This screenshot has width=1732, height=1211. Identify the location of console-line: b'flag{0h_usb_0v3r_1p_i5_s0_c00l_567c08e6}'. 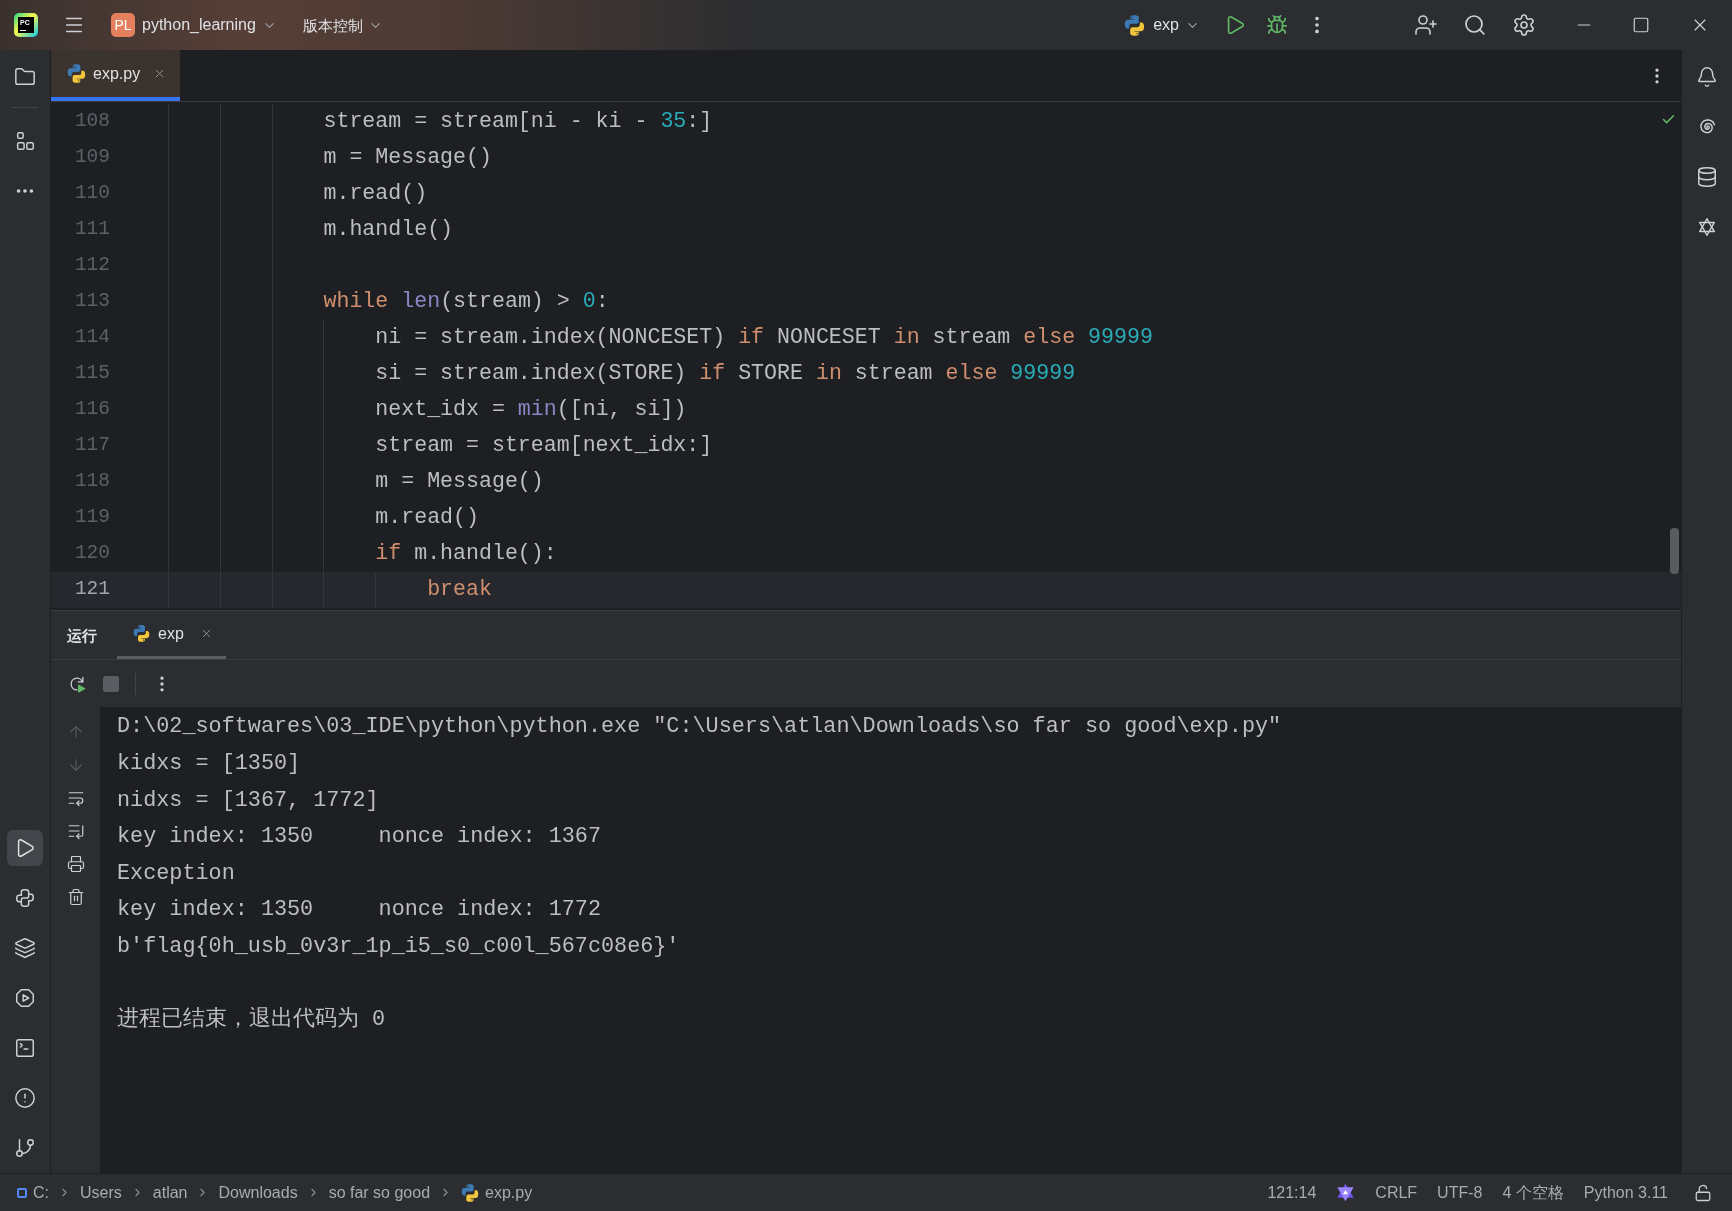
(398, 946).